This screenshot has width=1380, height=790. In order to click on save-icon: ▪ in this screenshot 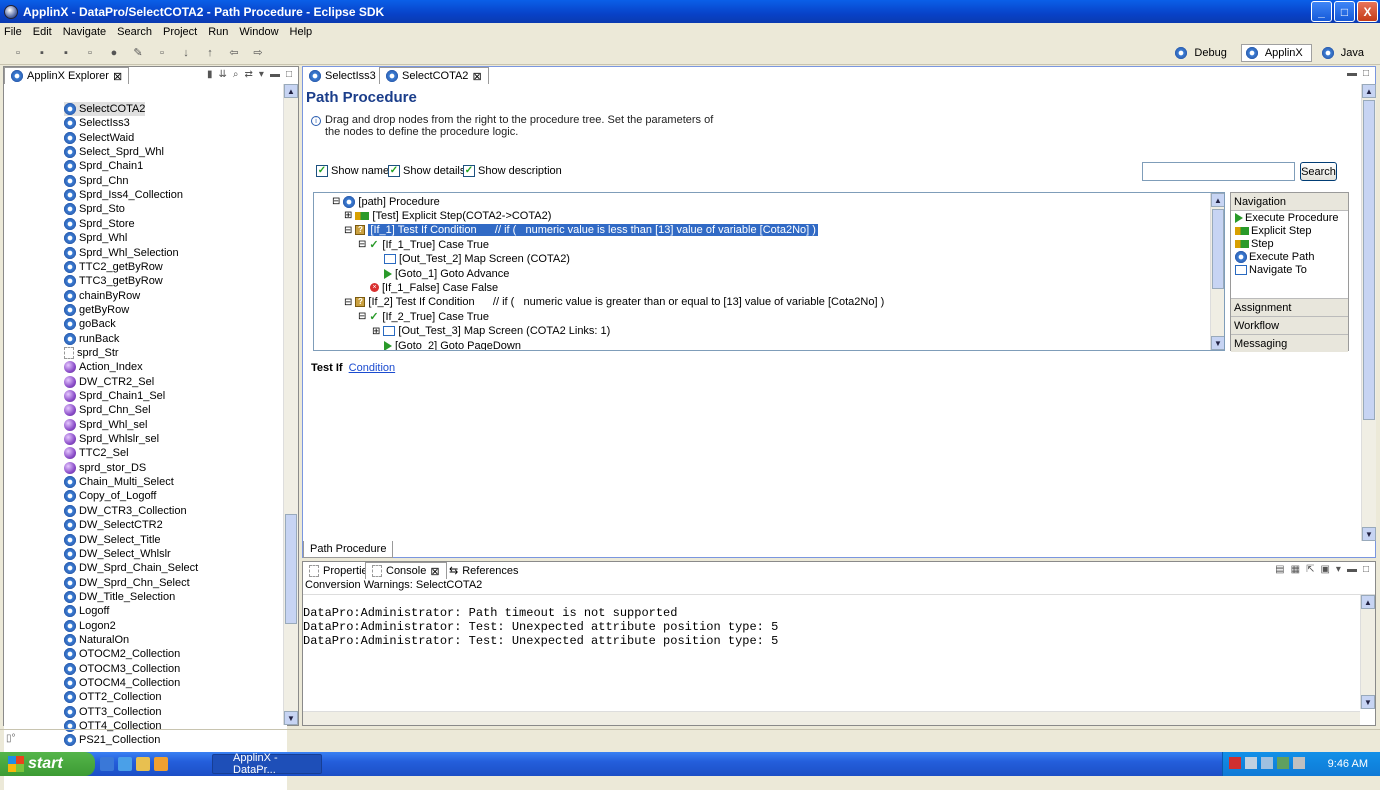, I will do `click(42, 53)`.